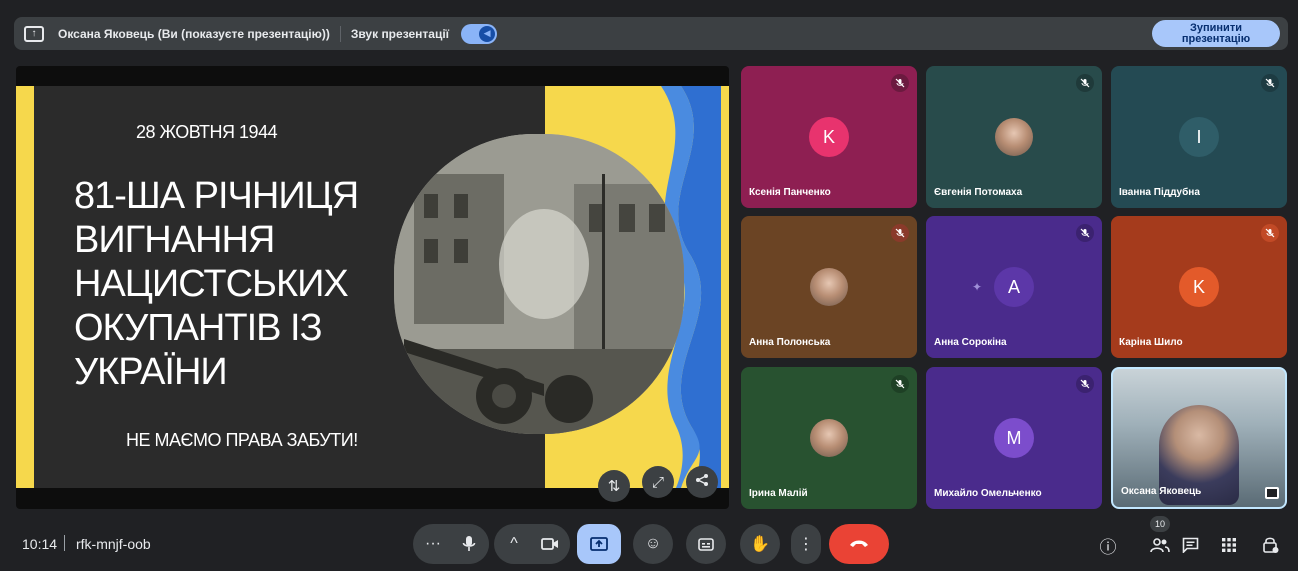  I want to click on participant-tile: I Іванна Піддубна, so click(1199, 137).